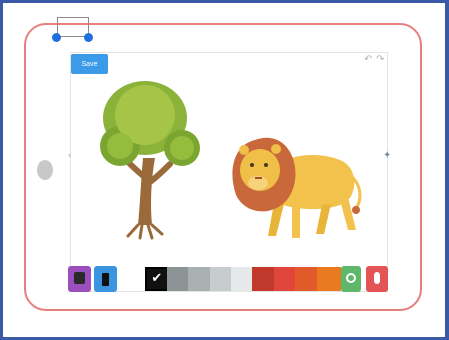 This screenshot has height=340, width=449. Describe the element at coordinates (307, 279) in the screenshot. I see `color-swatch-orange-red` at that location.